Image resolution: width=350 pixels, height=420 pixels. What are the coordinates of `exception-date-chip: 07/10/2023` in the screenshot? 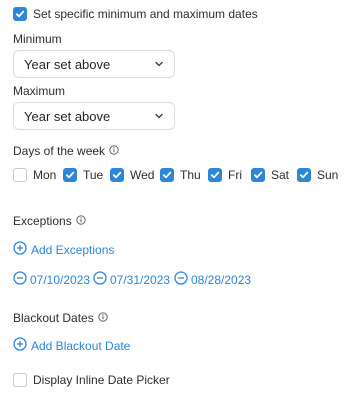 It's located at (51, 279).